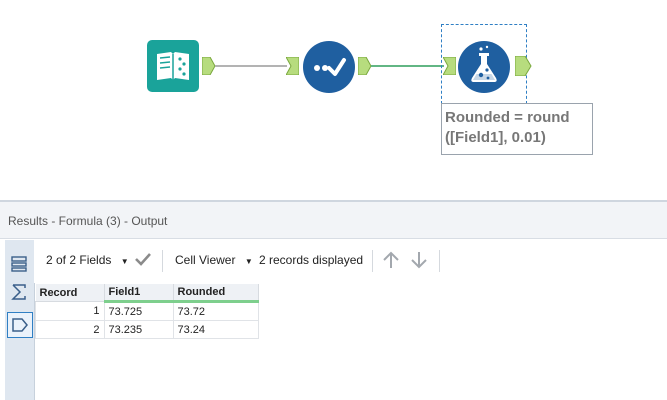  I want to click on cell-viewer-label: Cell Viewer, so click(205, 260).